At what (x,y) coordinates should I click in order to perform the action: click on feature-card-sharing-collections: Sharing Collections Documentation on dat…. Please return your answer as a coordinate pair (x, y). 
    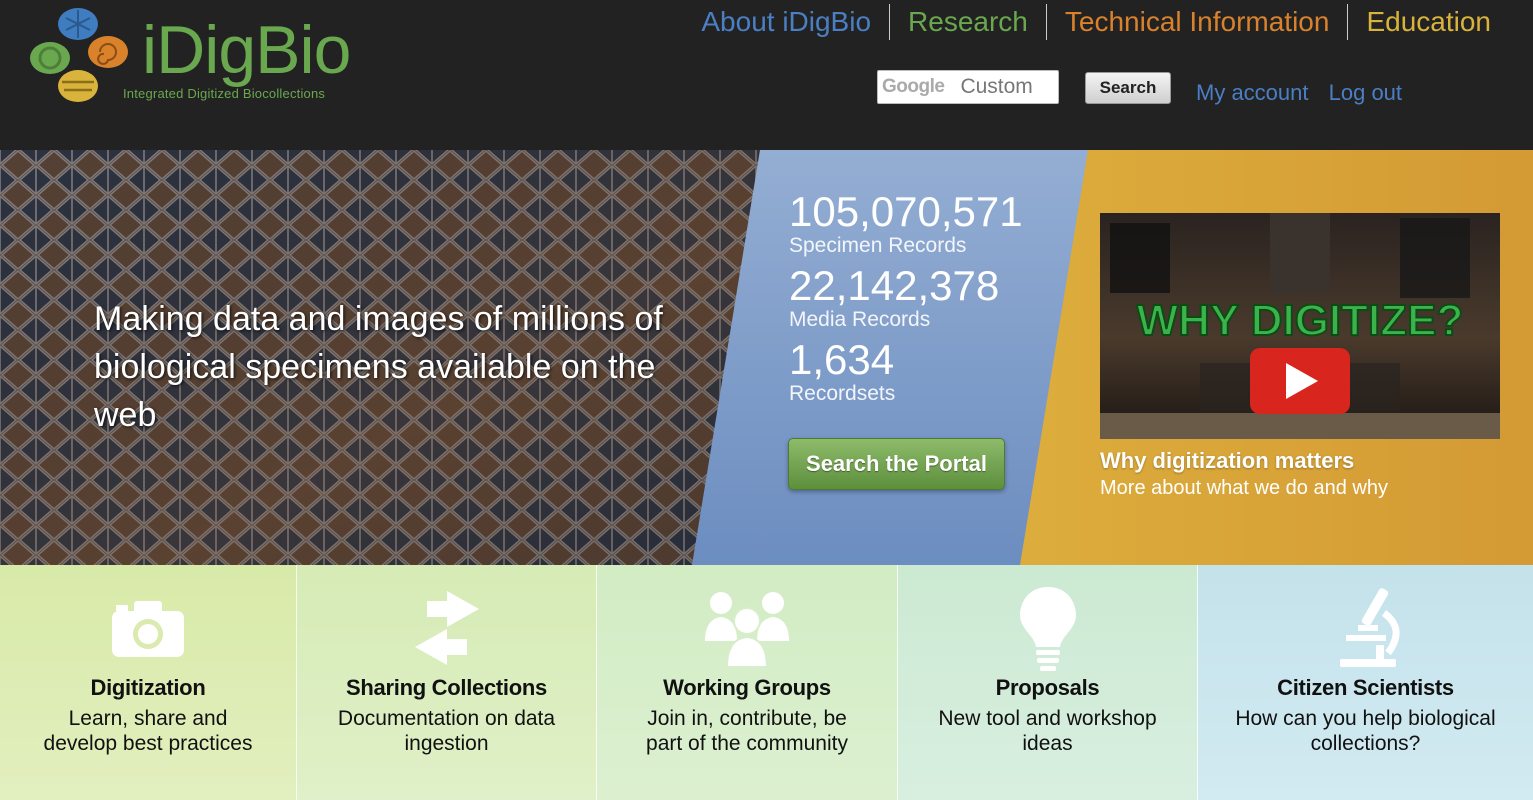
    Looking at the image, I should click on (447, 682).